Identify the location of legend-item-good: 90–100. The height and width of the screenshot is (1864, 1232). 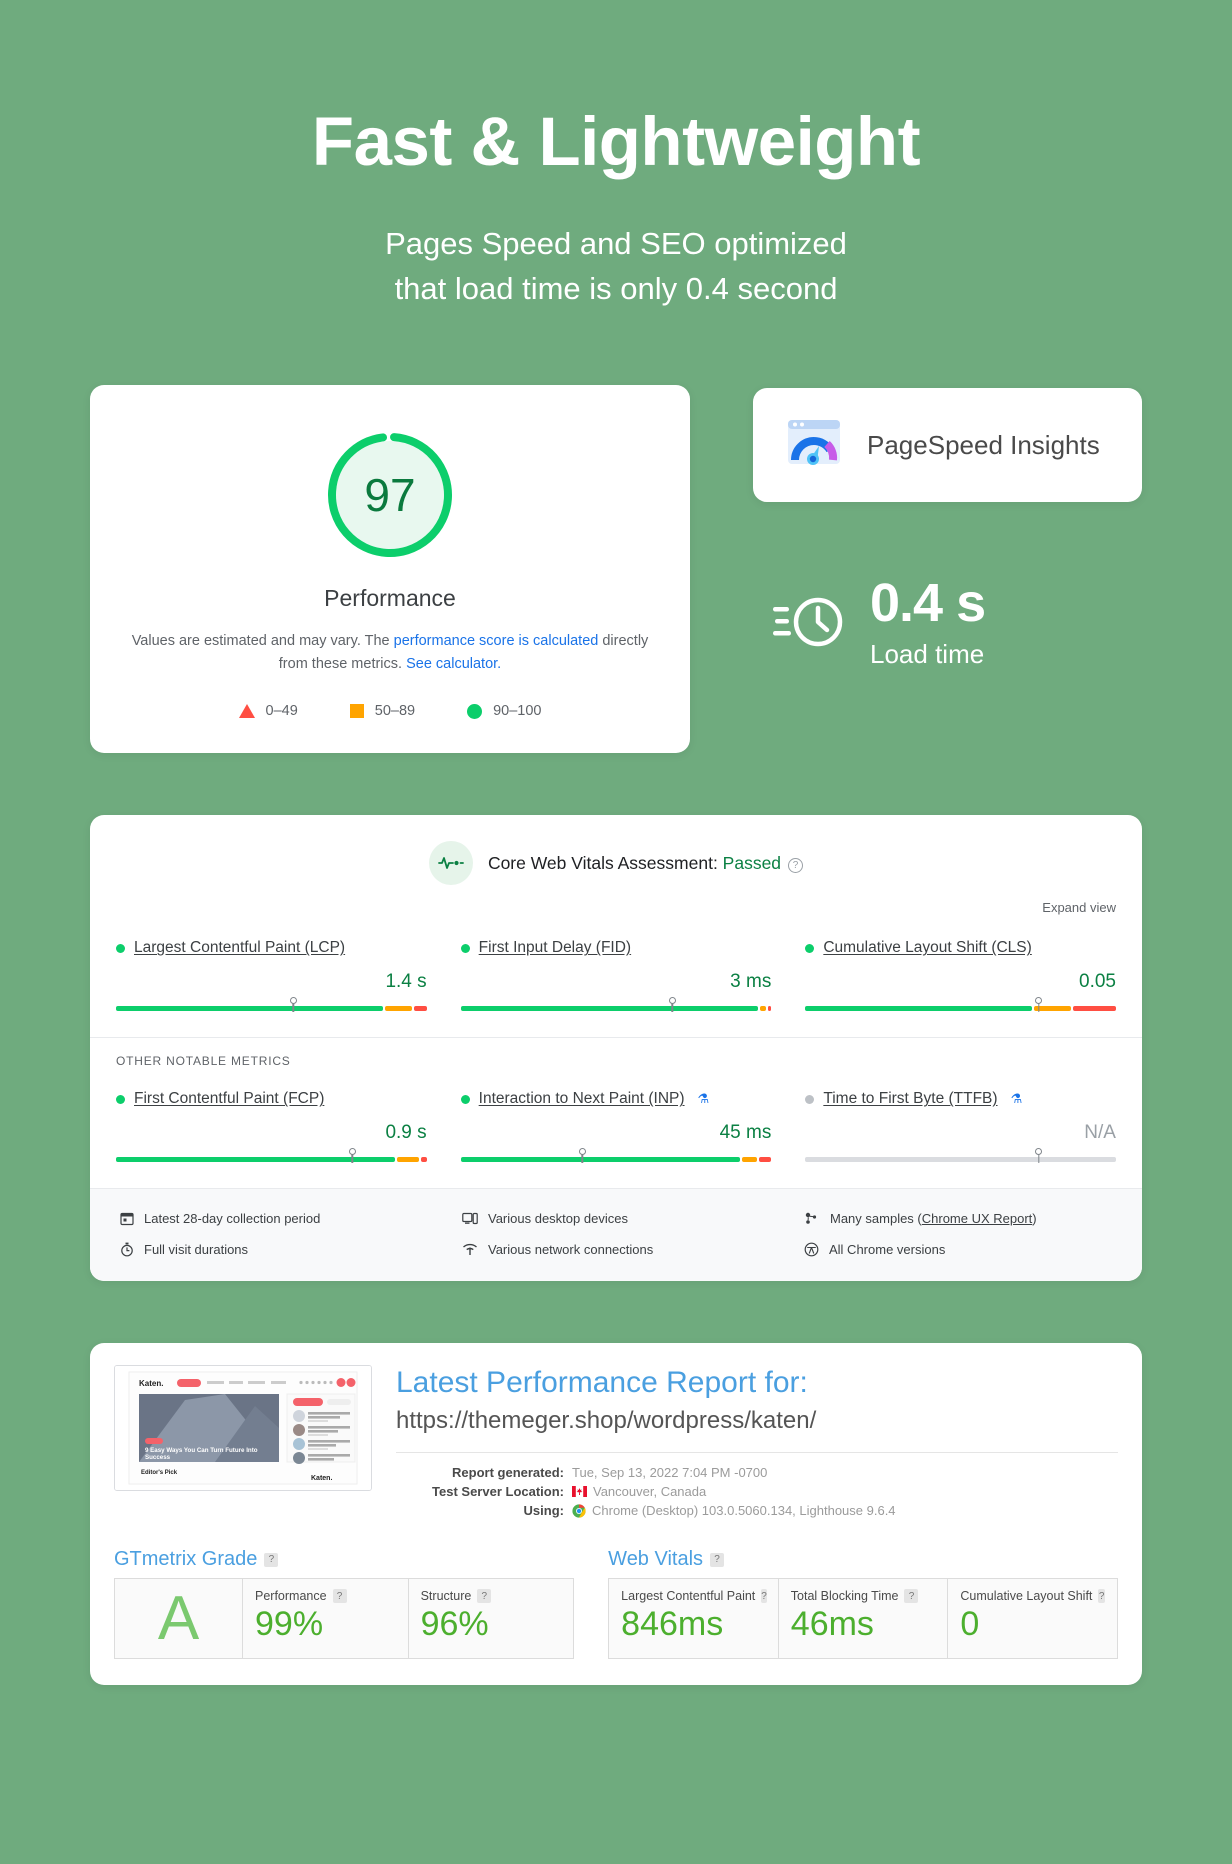
(504, 711).